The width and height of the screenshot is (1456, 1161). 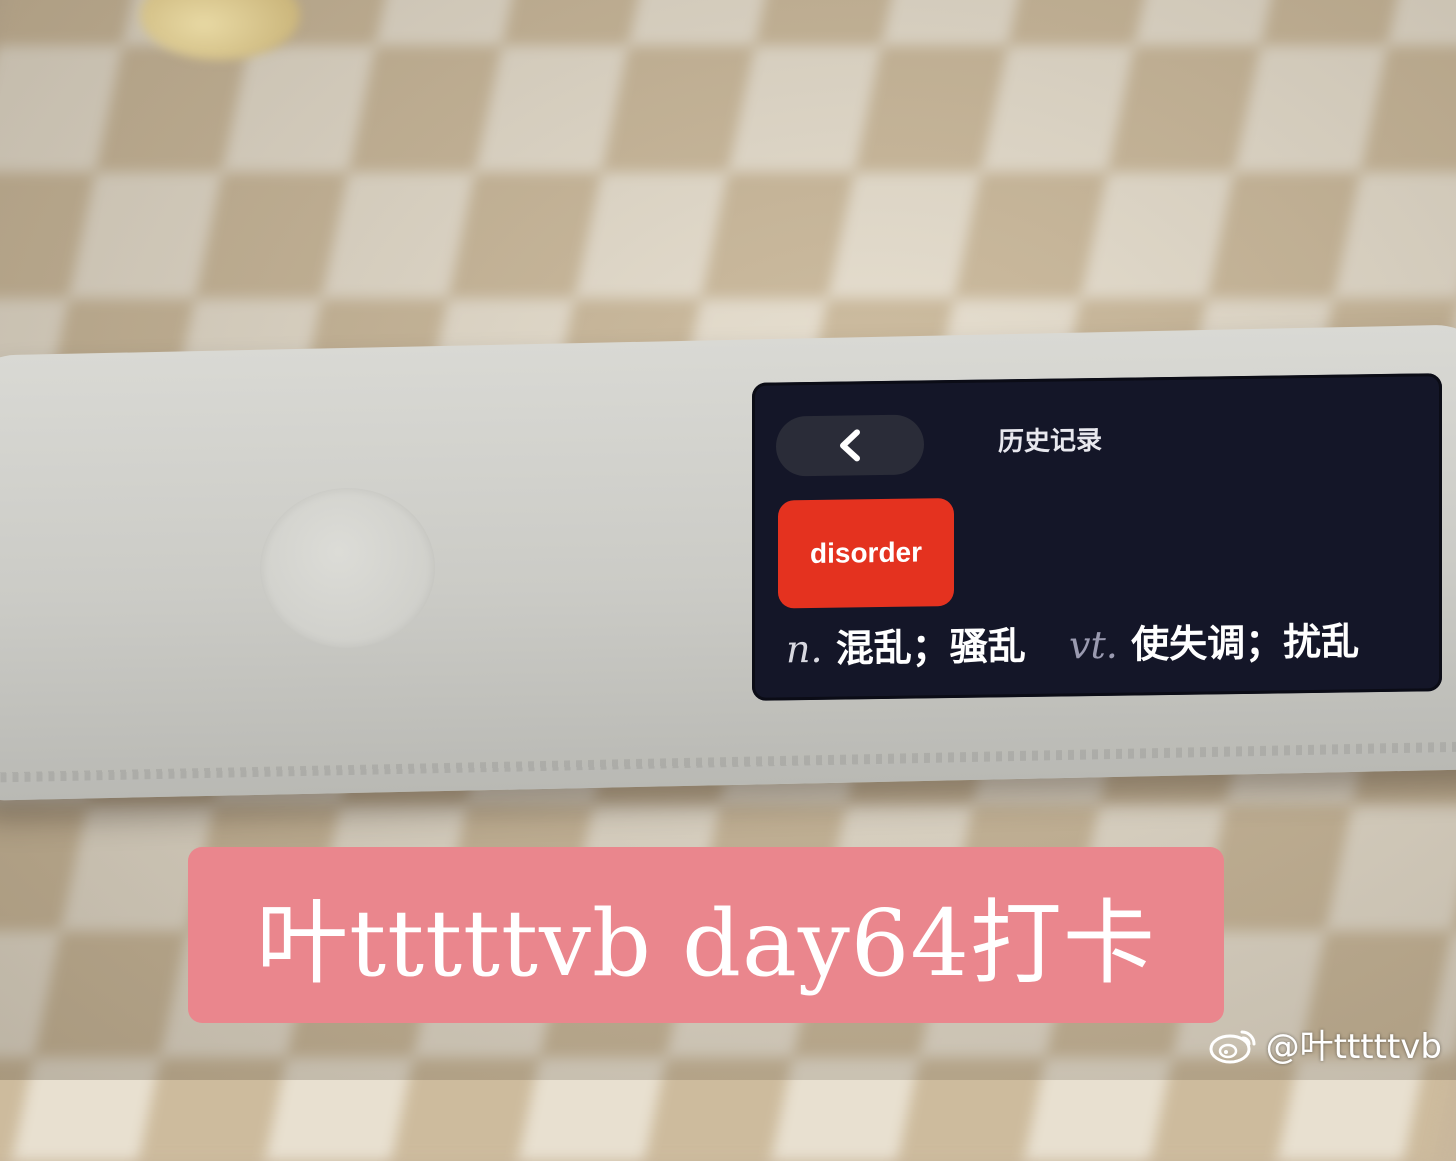 I want to click on word-card: disorder, so click(x=866, y=553).